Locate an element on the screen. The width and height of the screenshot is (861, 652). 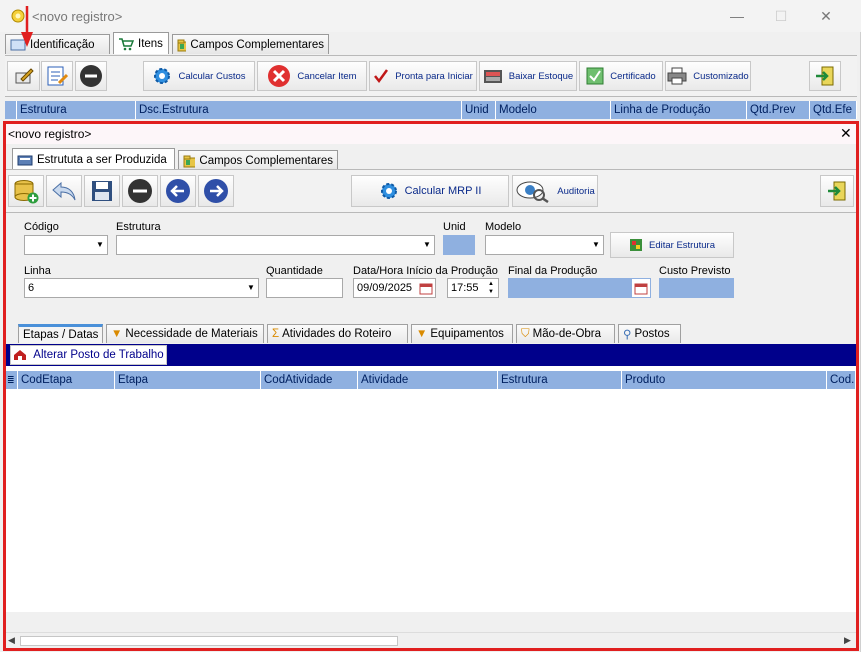
col-modelo: Modelo is located at coordinates (553, 110).